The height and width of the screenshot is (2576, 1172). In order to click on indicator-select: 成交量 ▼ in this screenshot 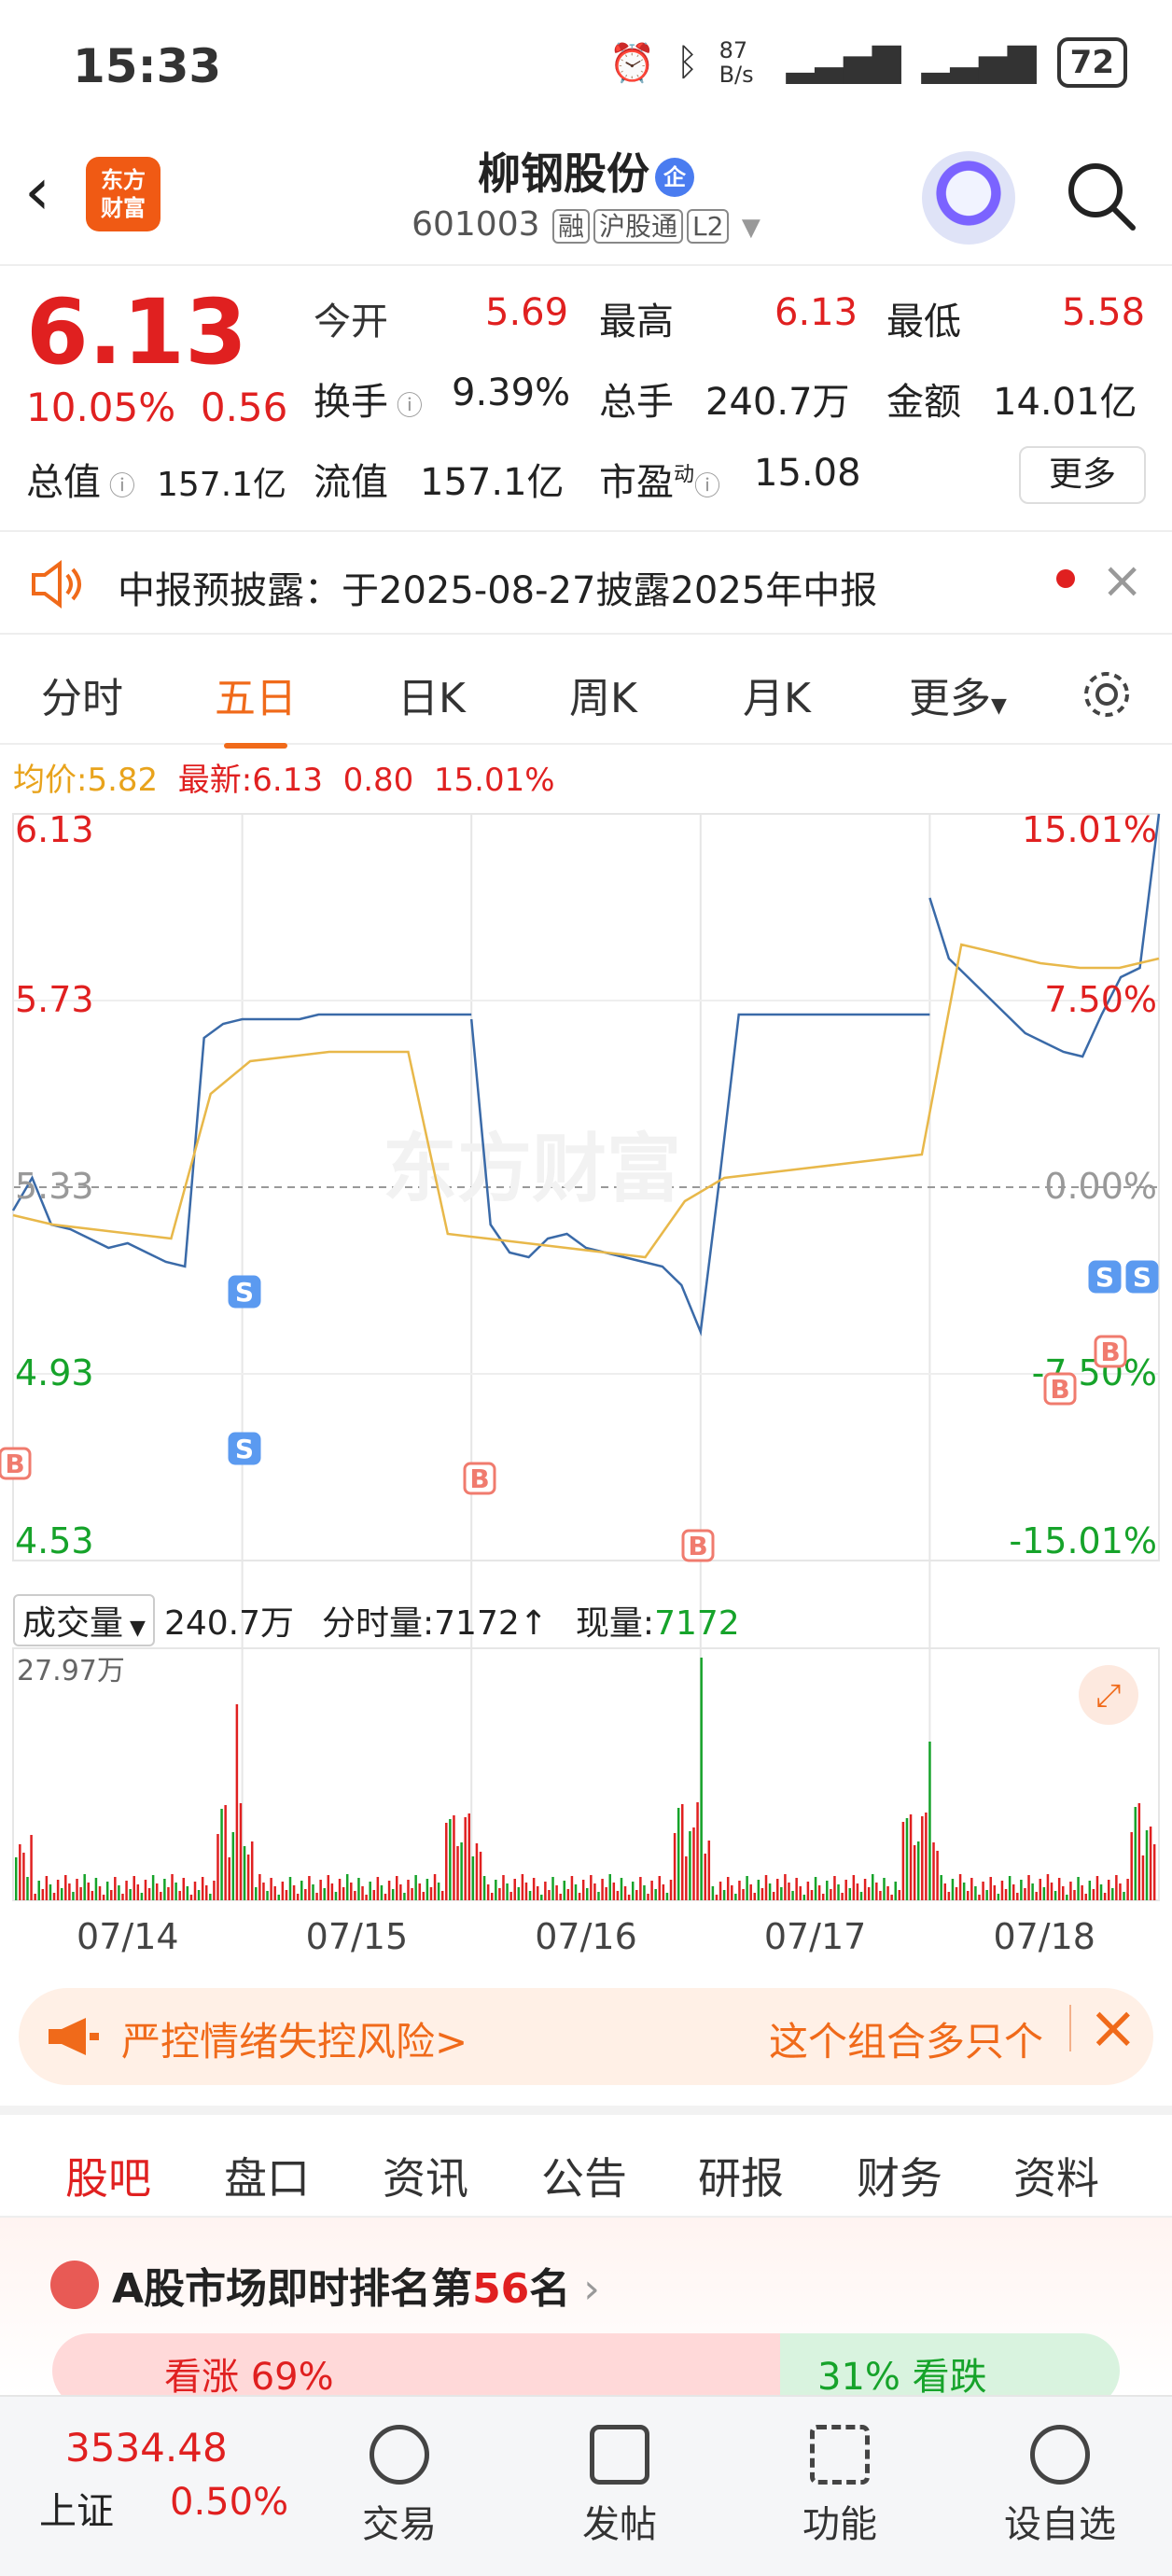, I will do `click(84, 1620)`.